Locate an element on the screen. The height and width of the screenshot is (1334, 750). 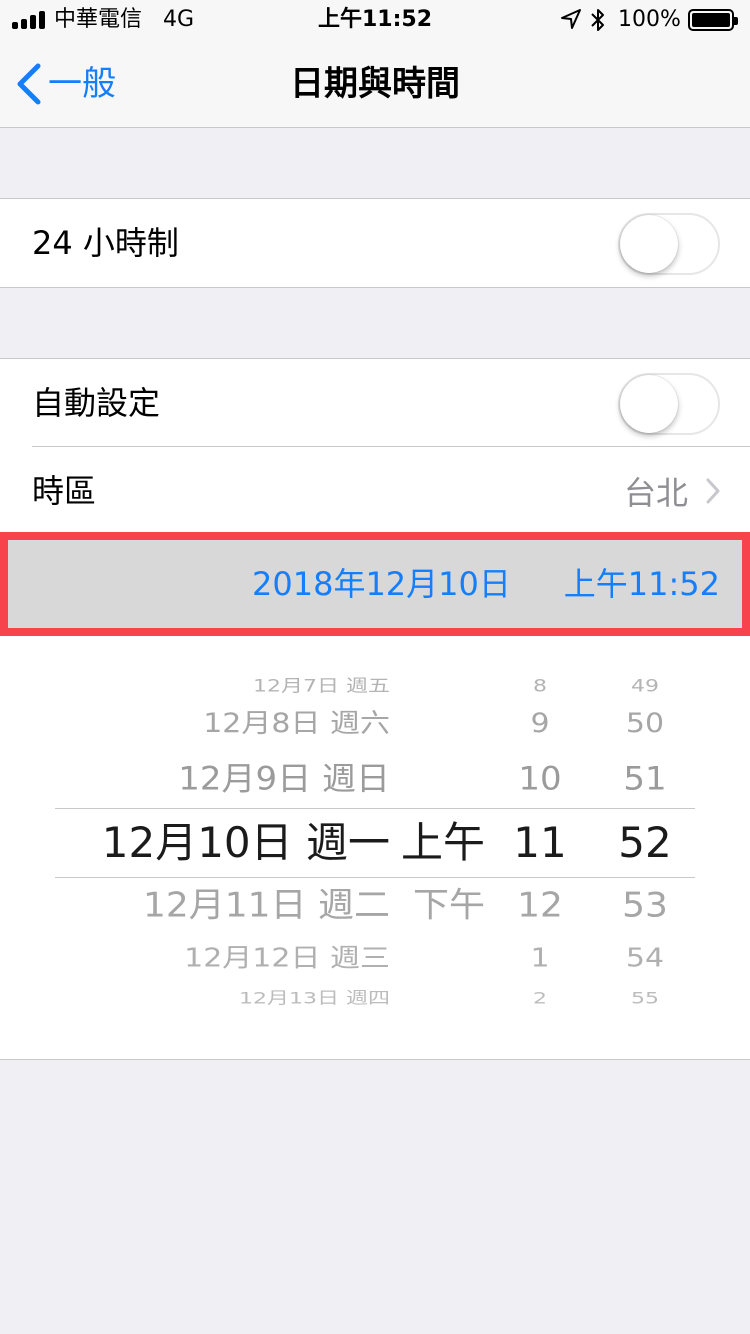
picker-minute-option: 50 is located at coordinates (645, 723).